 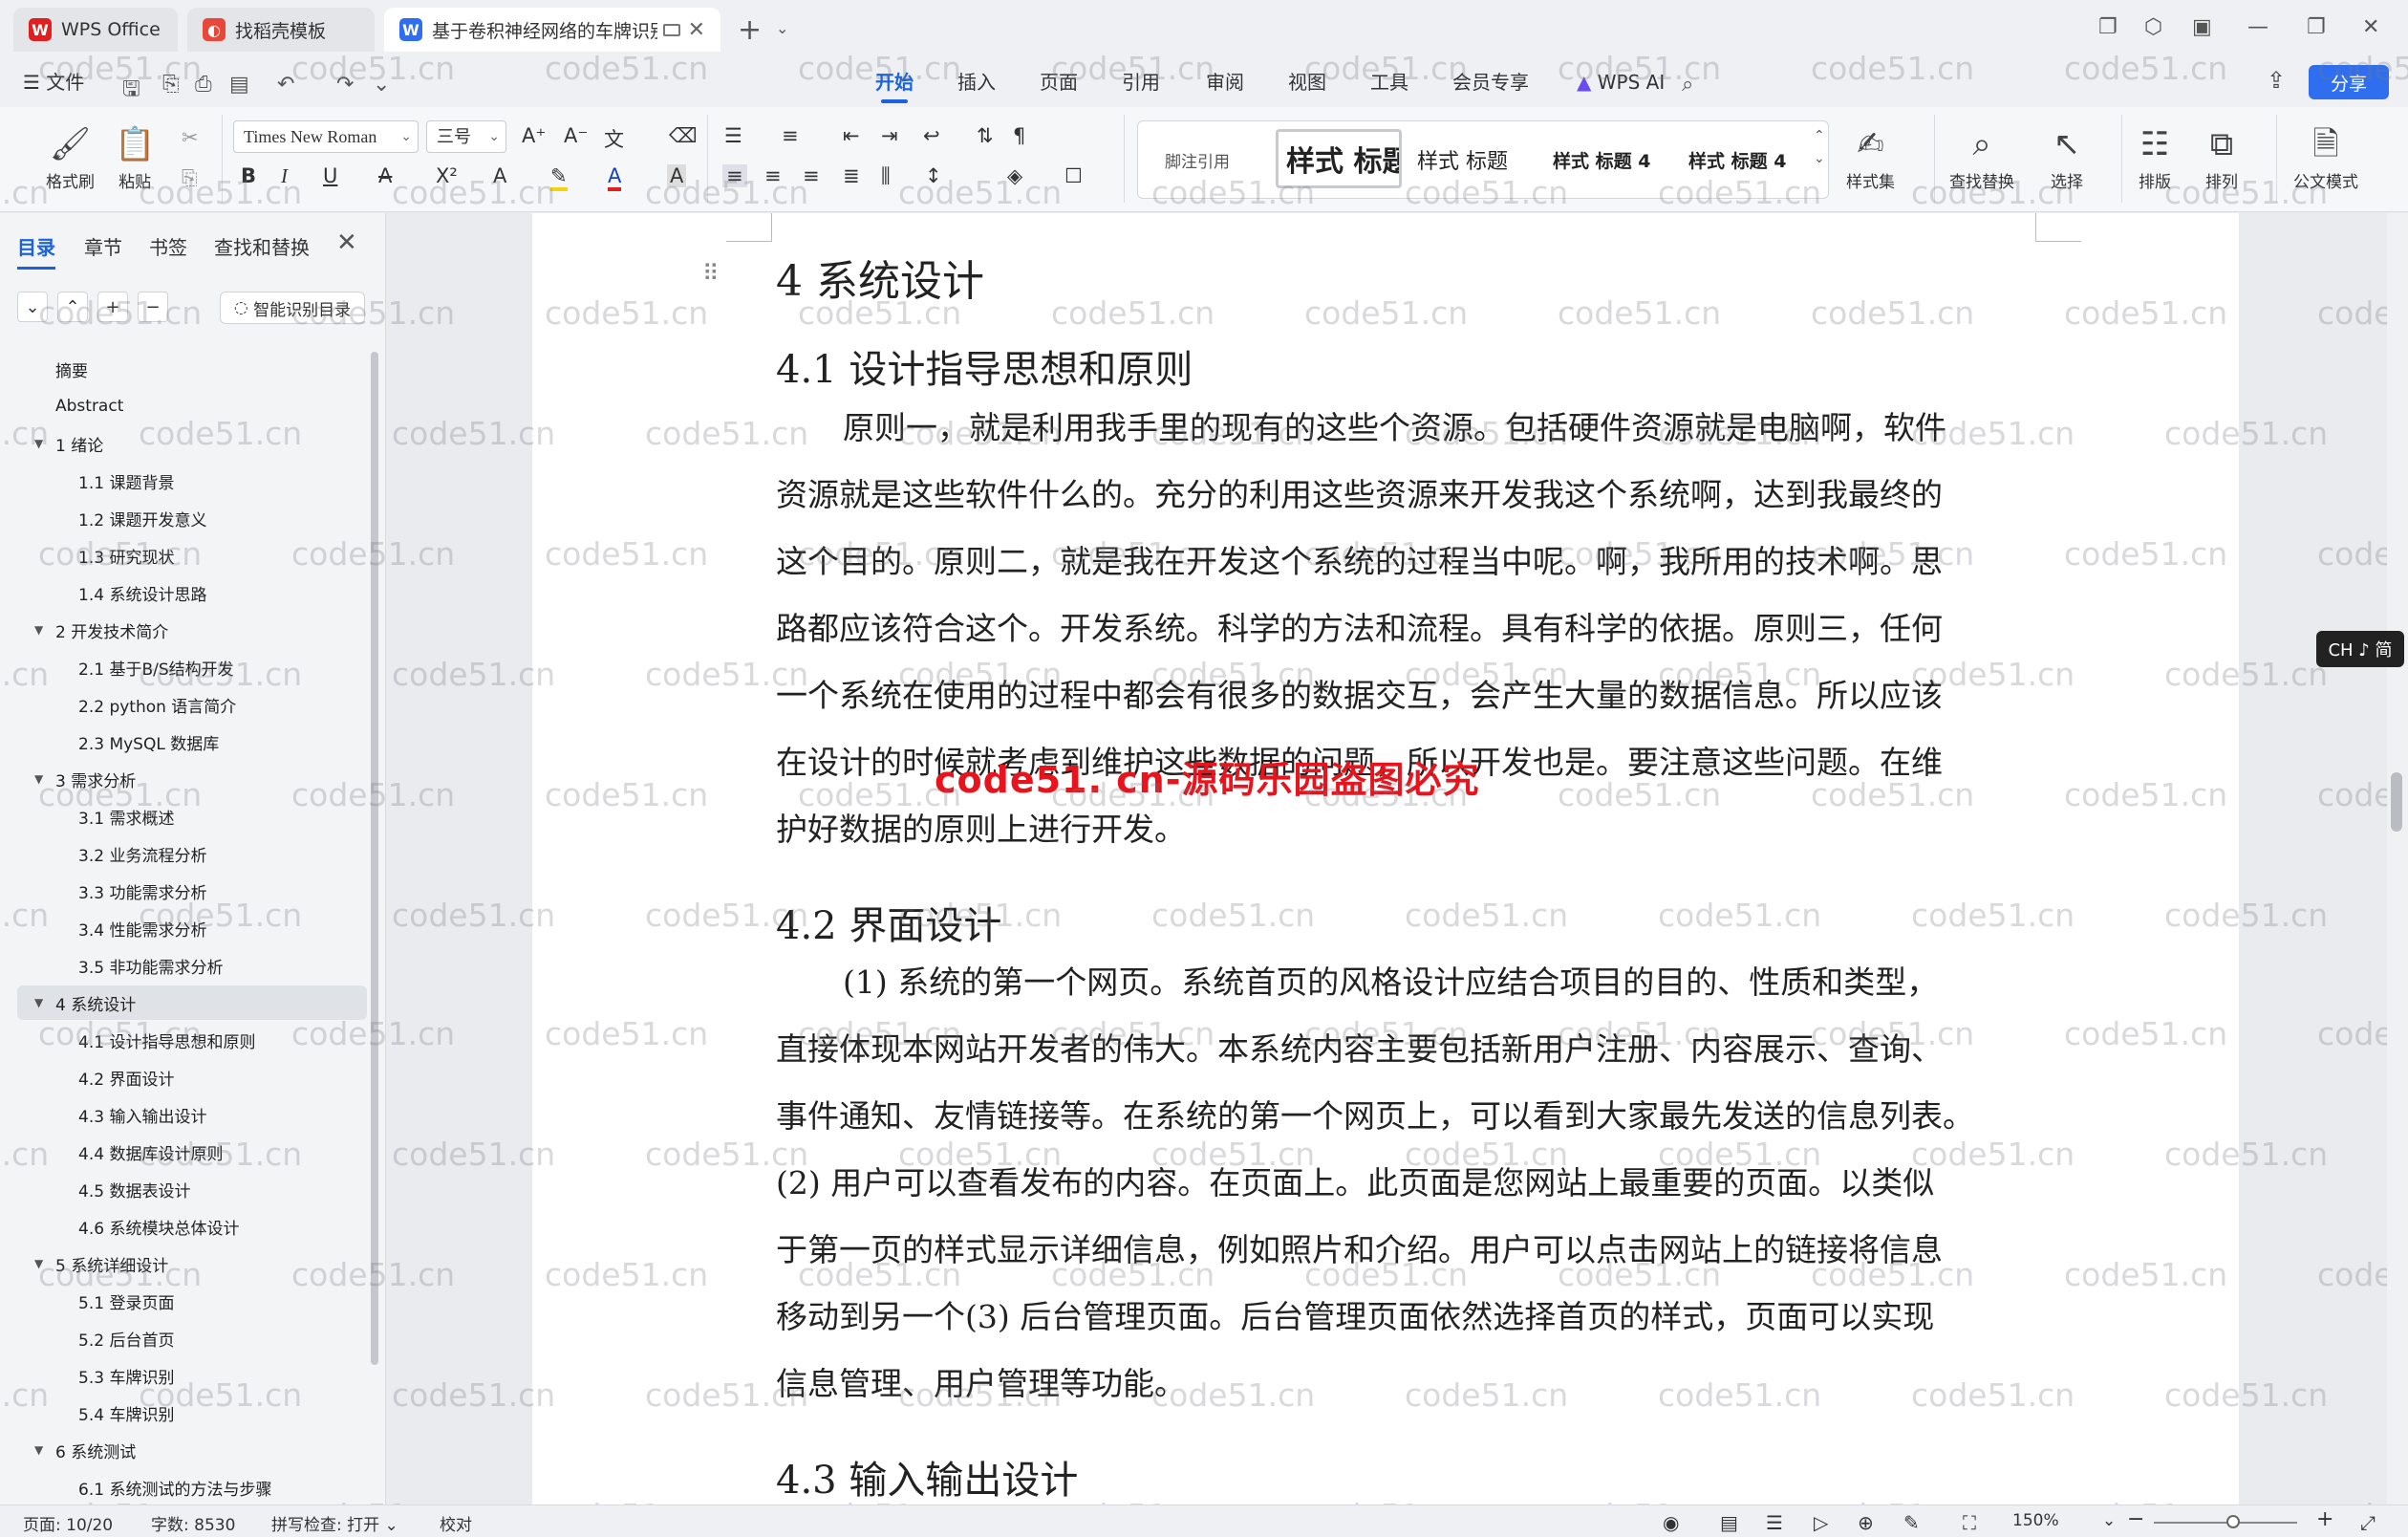 What do you see at coordinates (192, 1114) in the screenshot?
I see `toc-item: 4.3 输入输出设计` at bounding box center [192, 1114].